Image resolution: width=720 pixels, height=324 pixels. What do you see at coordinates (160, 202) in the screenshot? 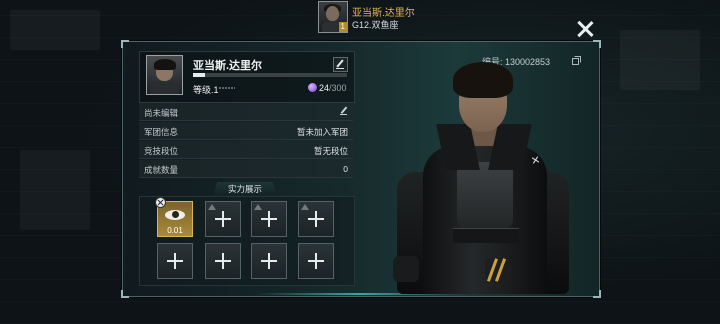
I see `remove-icon` at bounding box center [160, 202].